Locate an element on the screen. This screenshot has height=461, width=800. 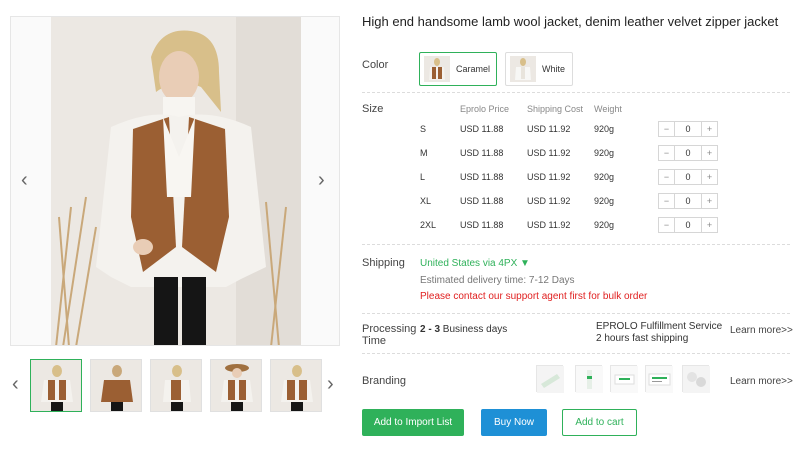
size-name: XL is located at coordinates (426, 201).